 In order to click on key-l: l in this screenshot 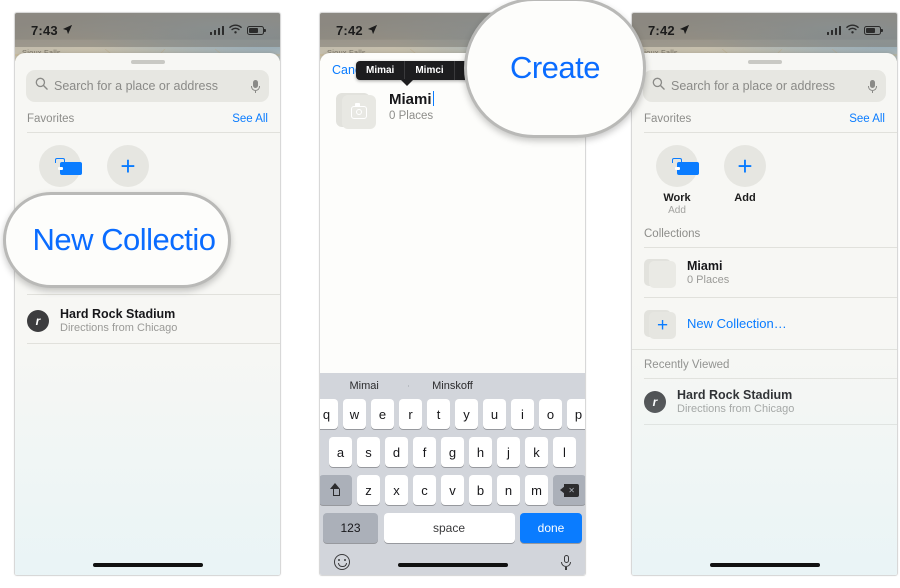, I will do `click(564, 452)`.